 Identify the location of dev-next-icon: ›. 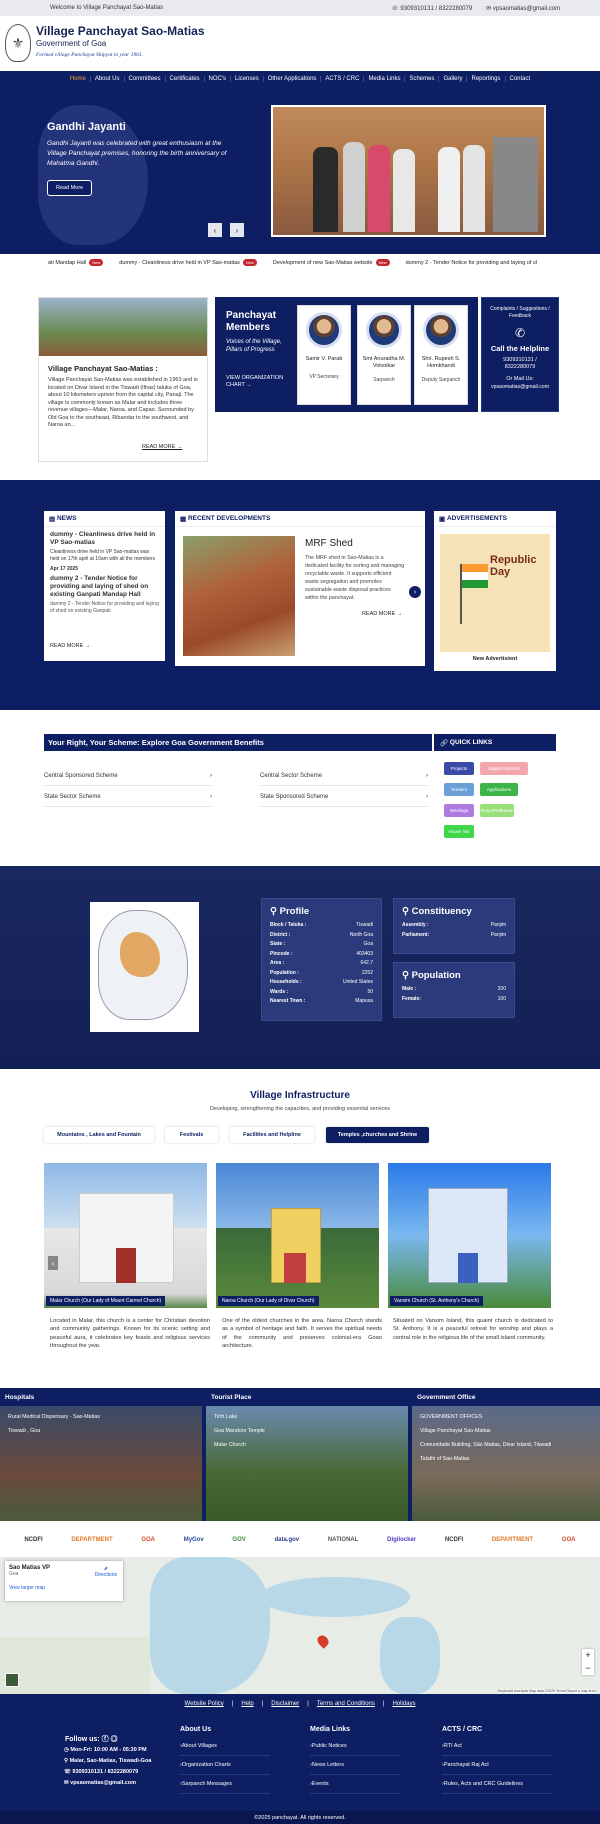
(415, 592).